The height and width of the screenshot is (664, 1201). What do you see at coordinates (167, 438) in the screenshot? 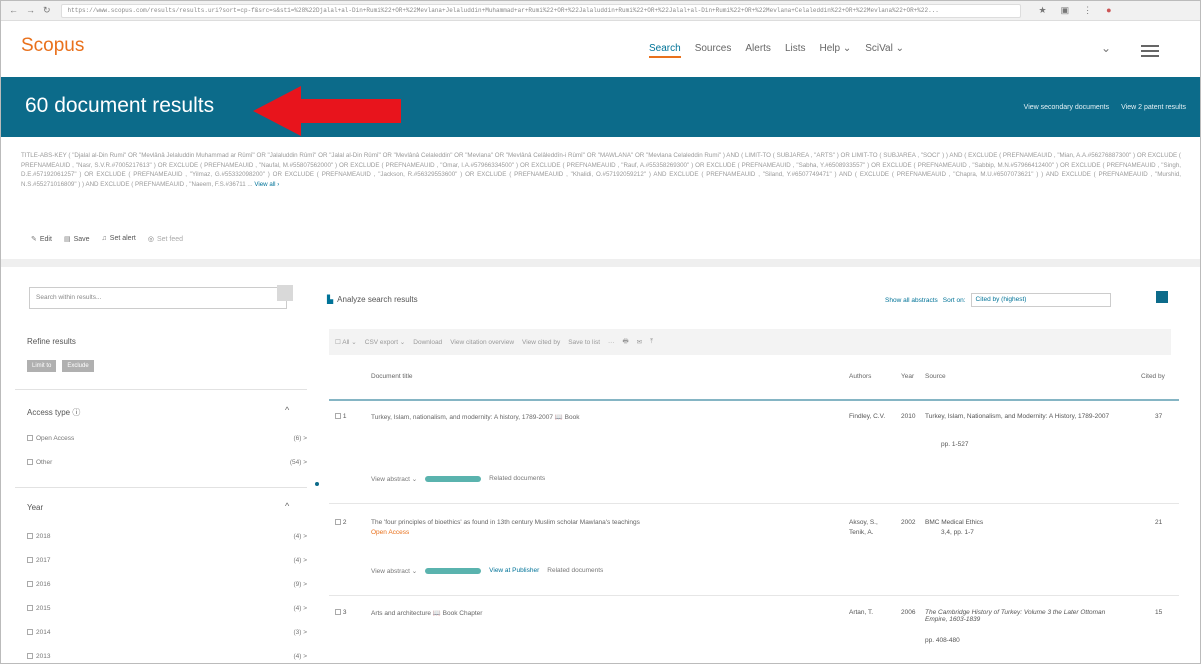
I see `facet-open-access: Open Access (6) >` at bounding box center [167, 438].